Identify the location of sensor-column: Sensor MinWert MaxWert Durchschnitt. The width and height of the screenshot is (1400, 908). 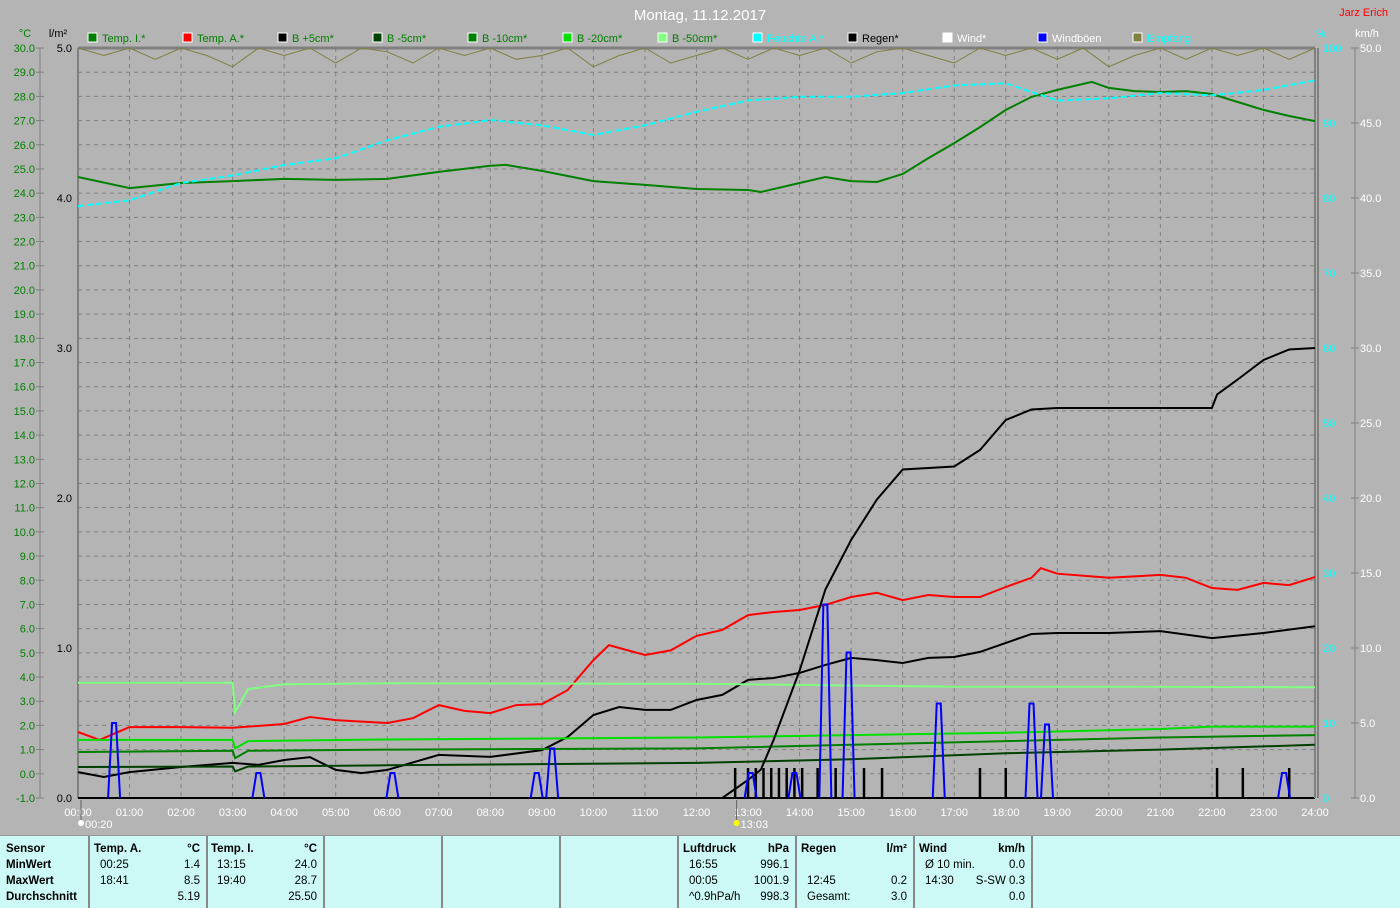
(45, 872).